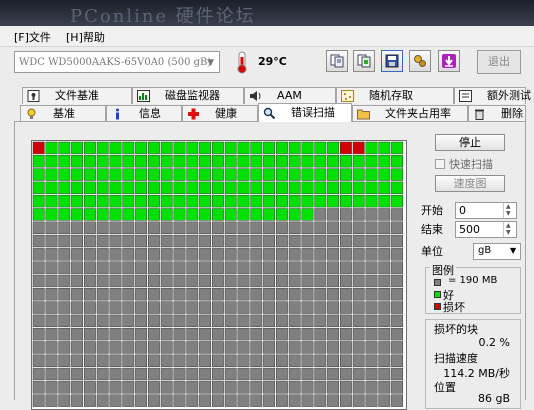 This screenshot has height=410, width=534. I want to click on tab-random-access: 随机存取, so click(395, 95).